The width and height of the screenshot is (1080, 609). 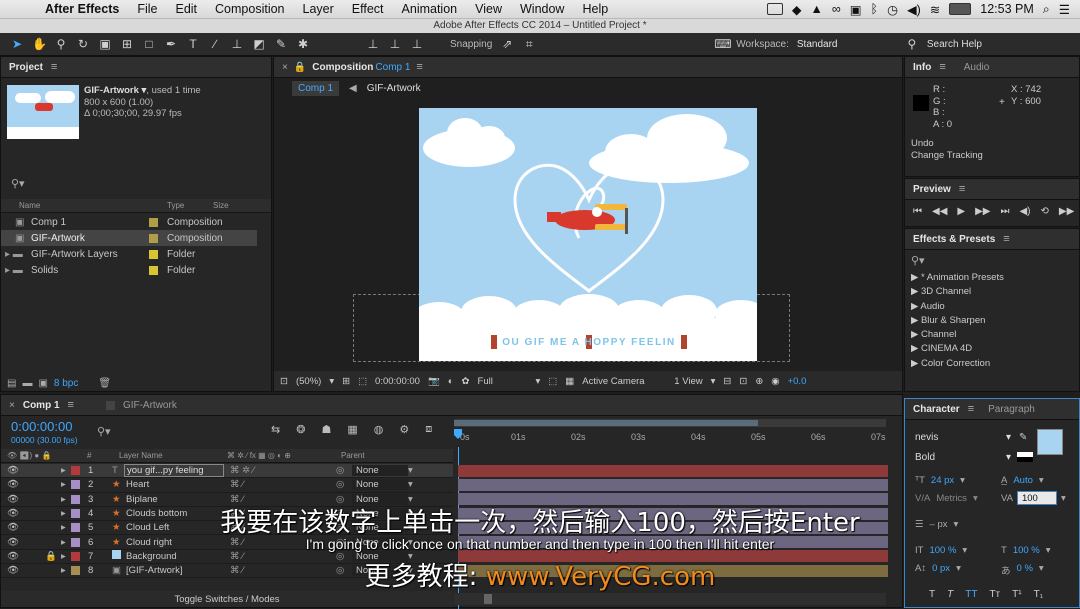 What do you see at coordinates (912, 44) in the screenshot?
I see `search-icon: ⚲` at bounding box center [912, 44].